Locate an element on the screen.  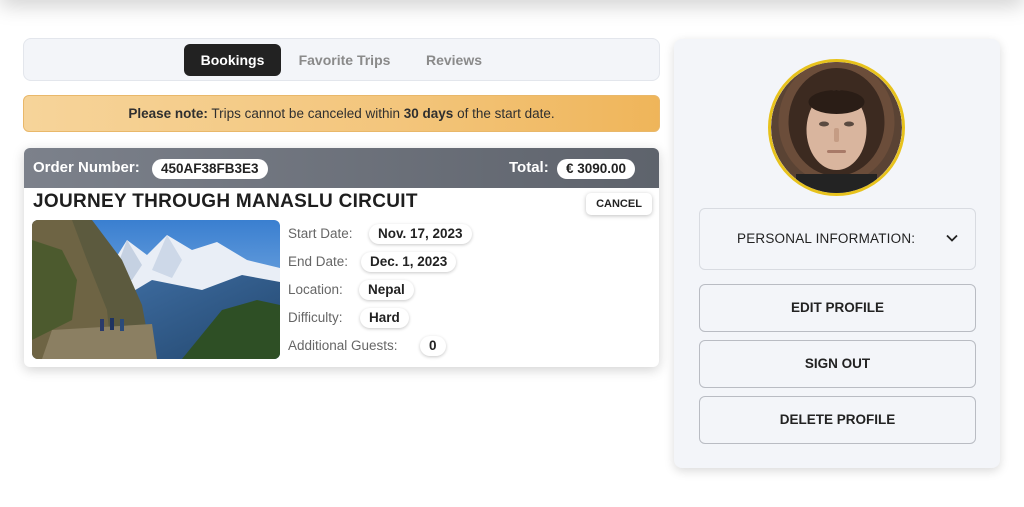
difficulty-label: Difficulty: is located at coordinates (315, 317).